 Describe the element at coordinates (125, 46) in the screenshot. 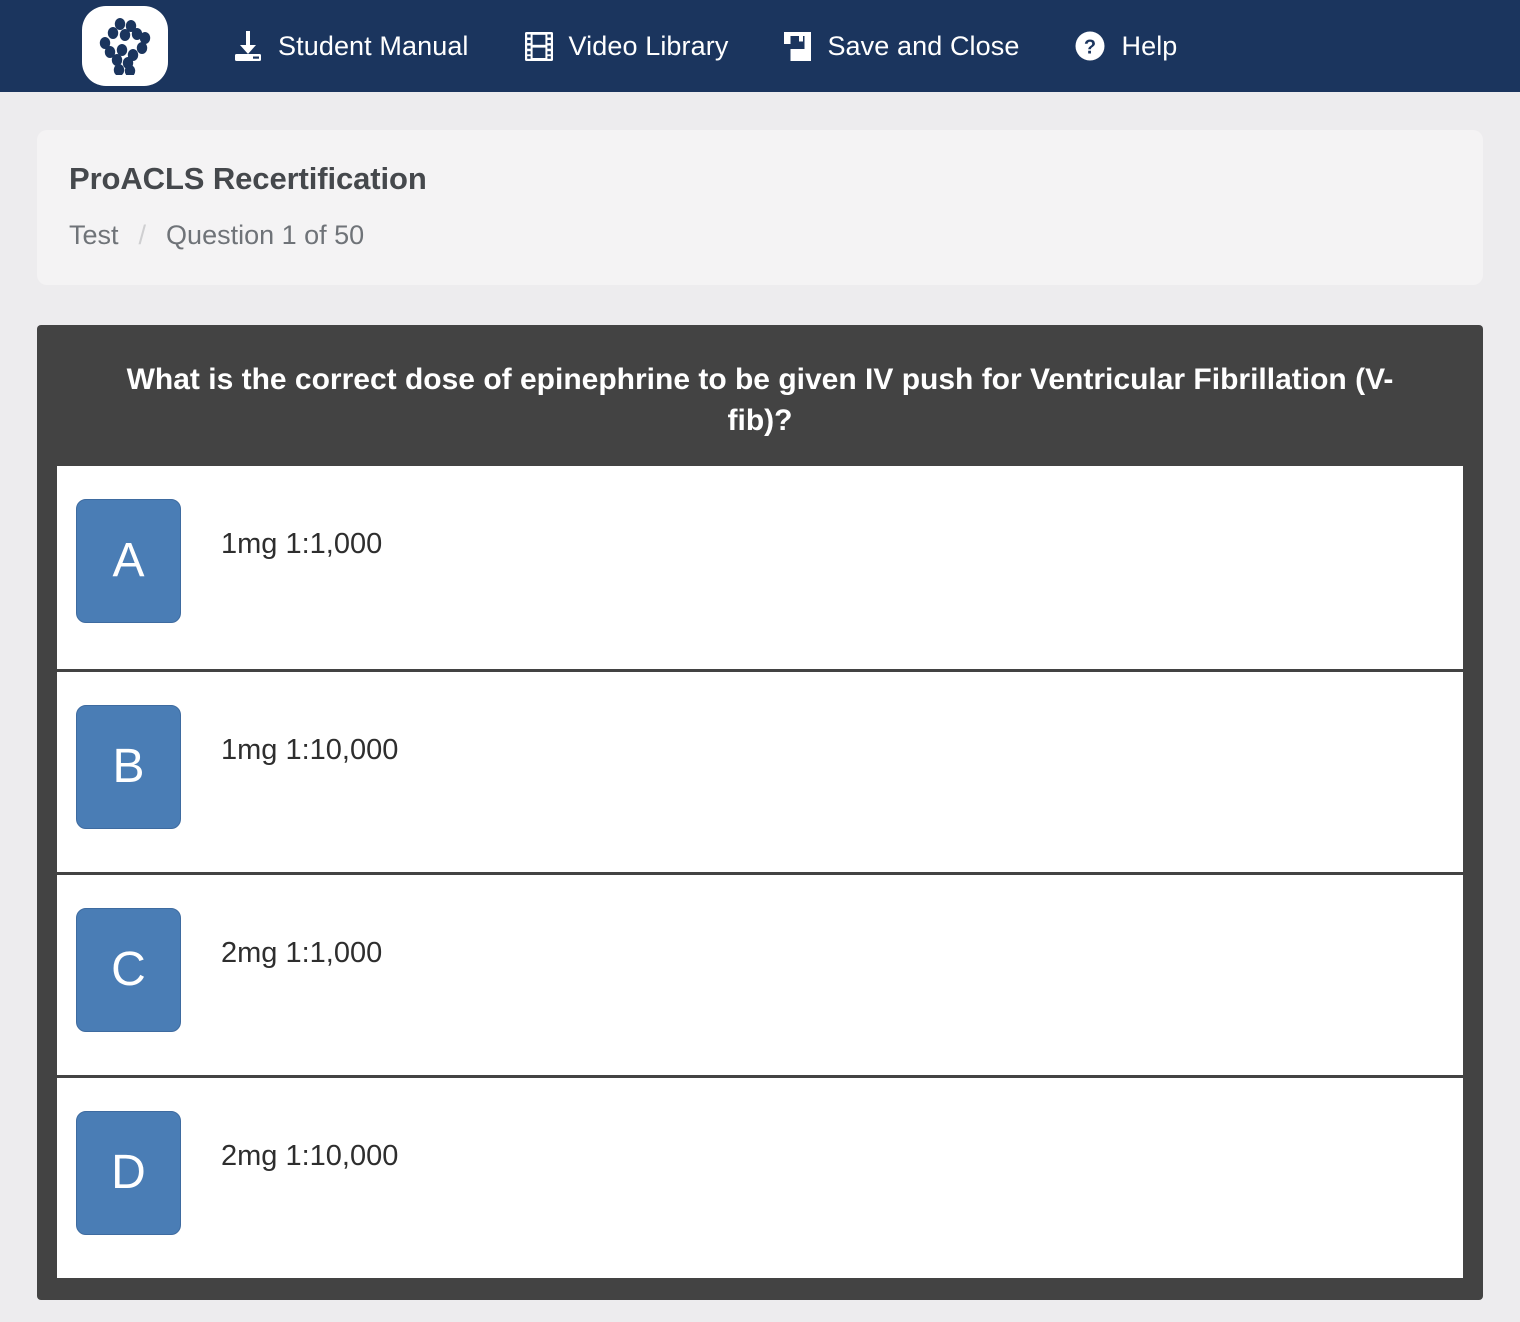

I see `proacls-logo` at that location.